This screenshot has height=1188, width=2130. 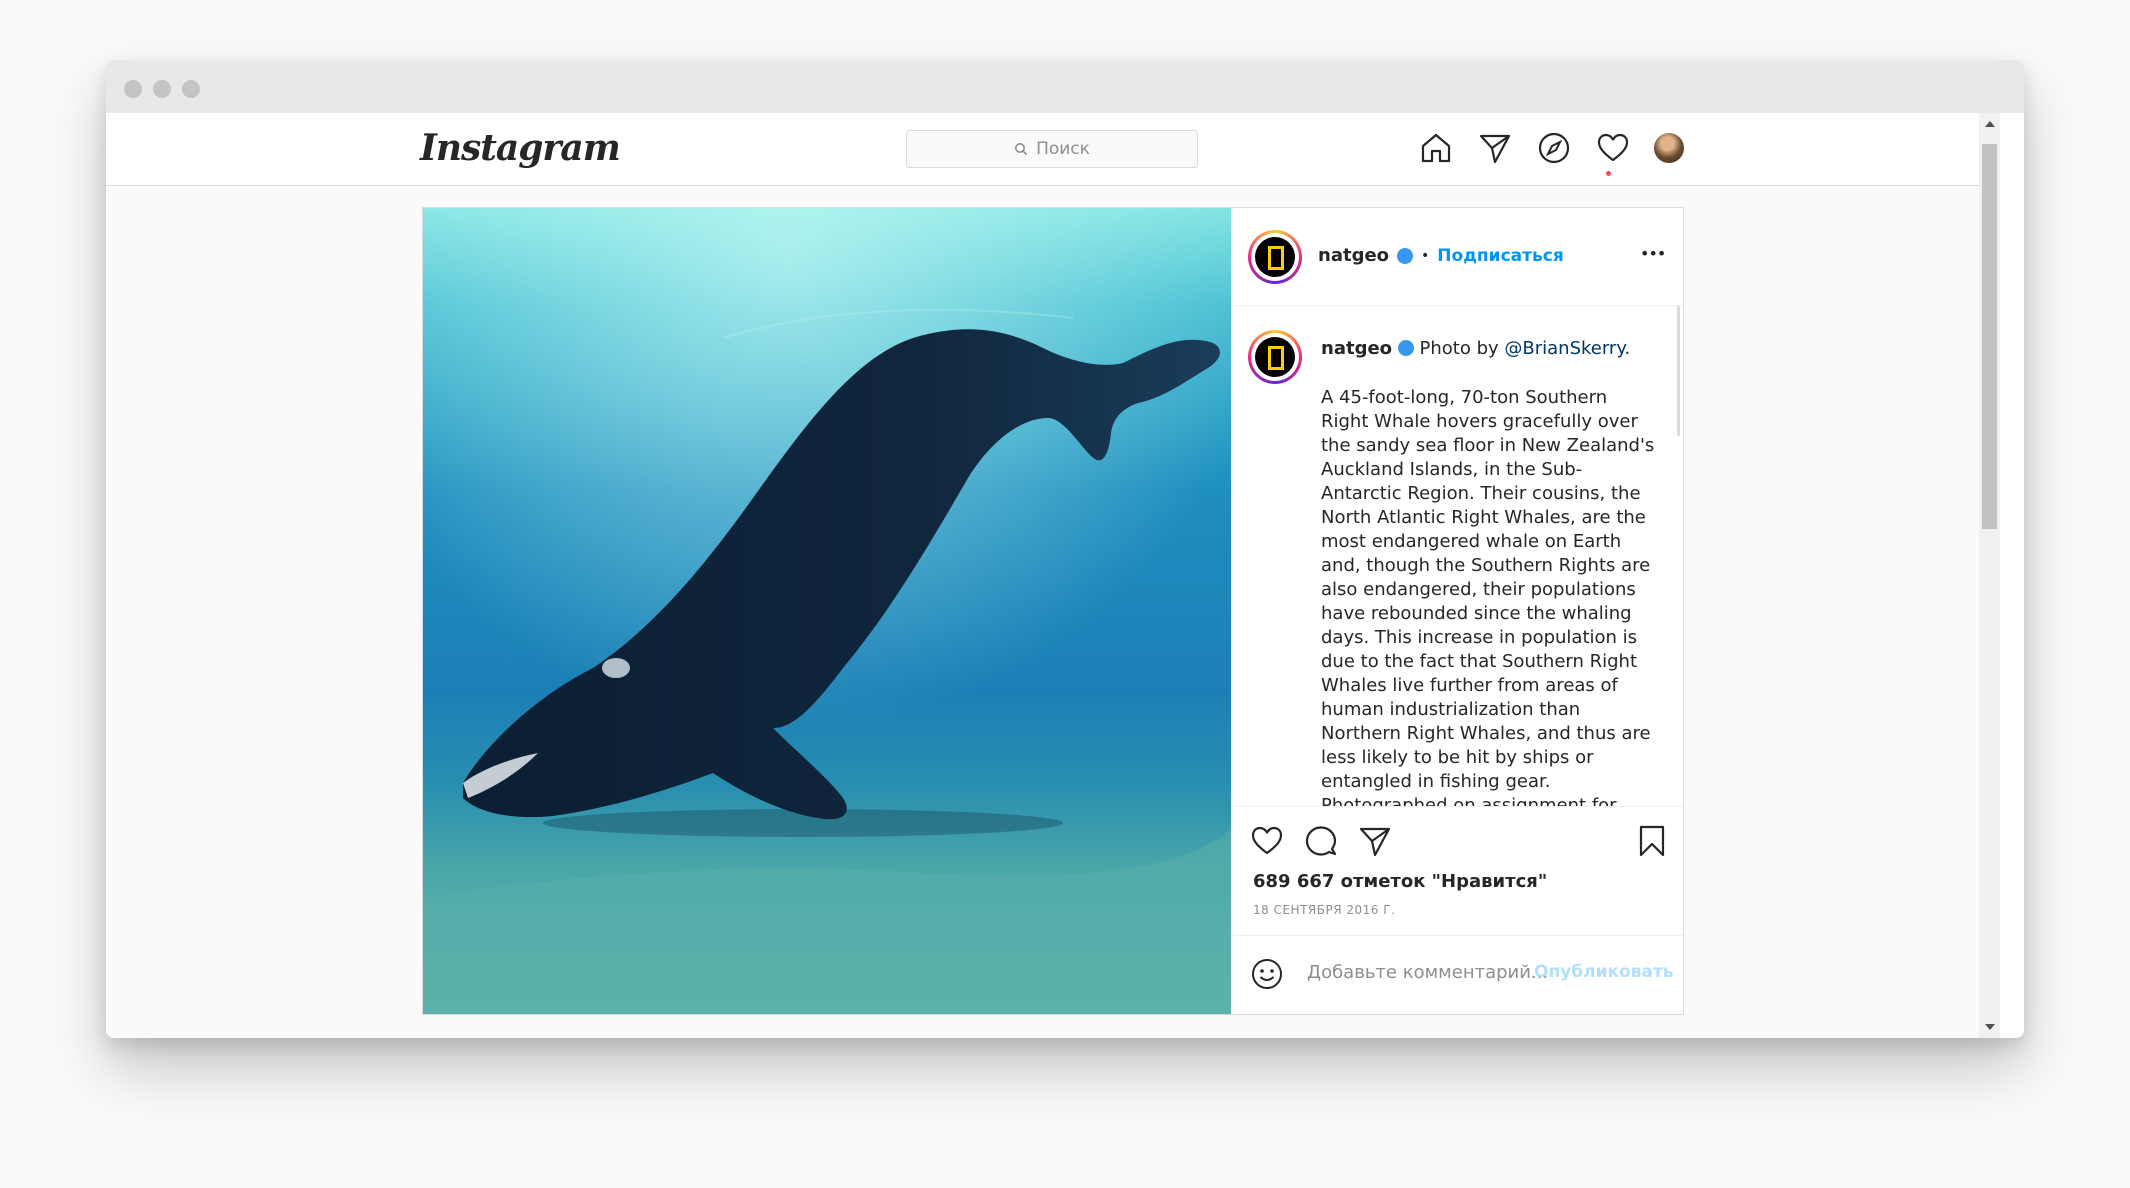 What do you see at coordinates (520, 148) in the screenshot?
I see `instagram-logo: Instagram` at bounding box center [520, 148].